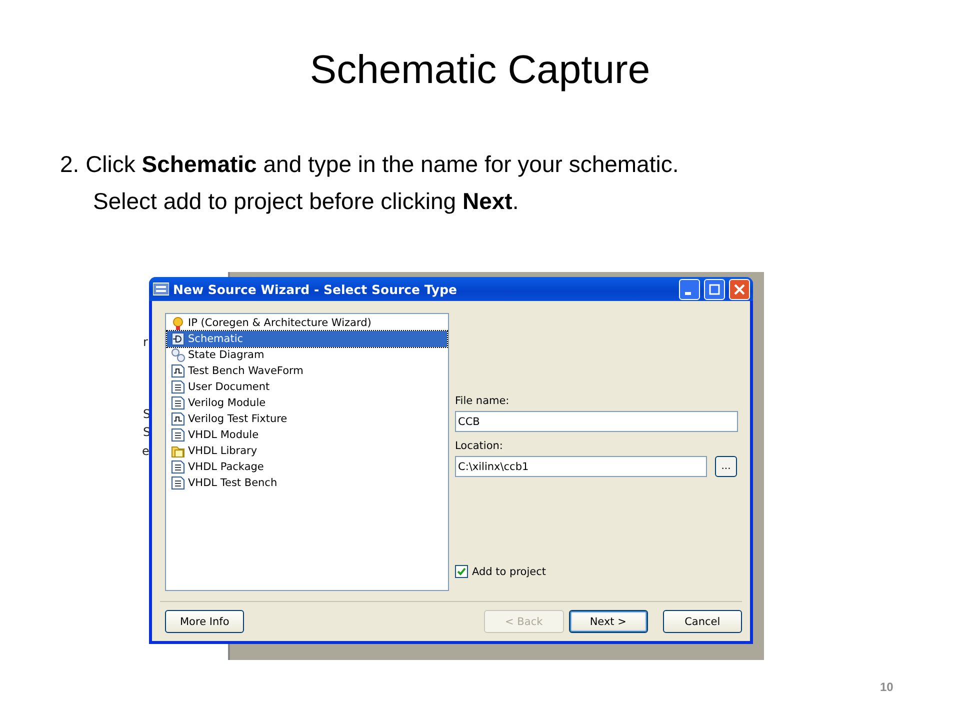  I want to click on dialog-button: More Info, so click(204, 622).